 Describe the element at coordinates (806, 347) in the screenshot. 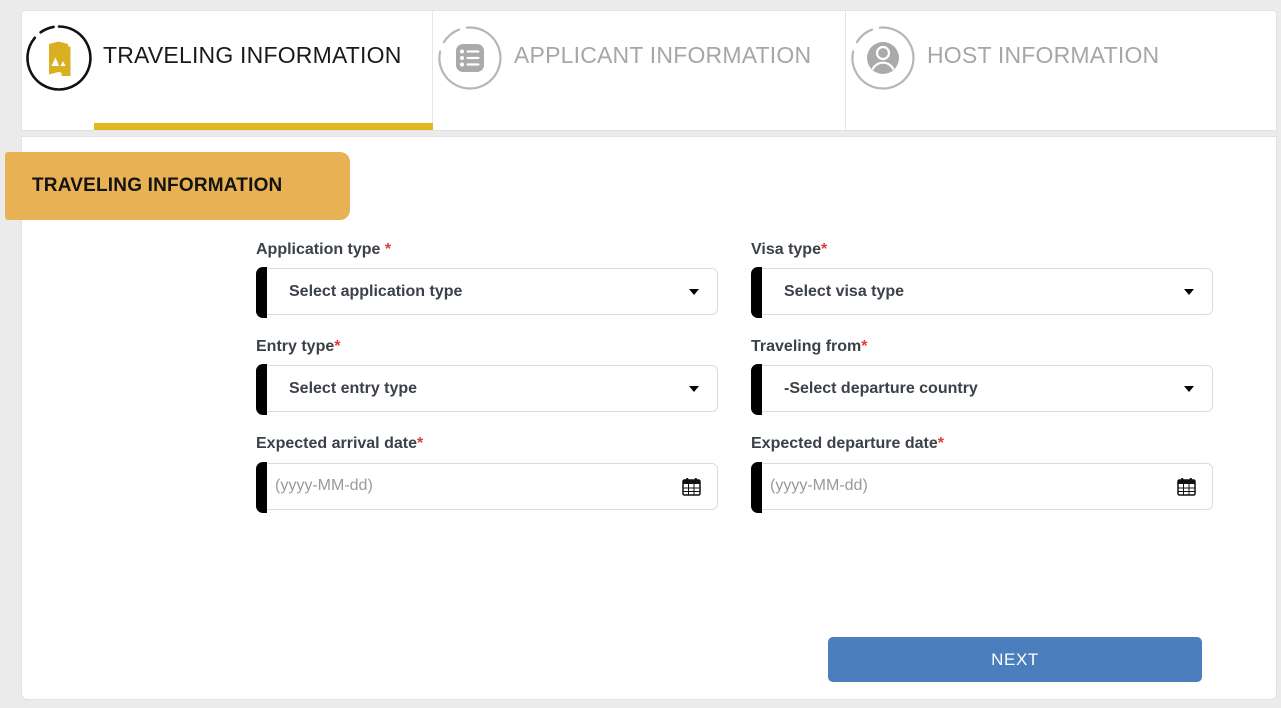

I see `label-text: Traveling from` at that location.